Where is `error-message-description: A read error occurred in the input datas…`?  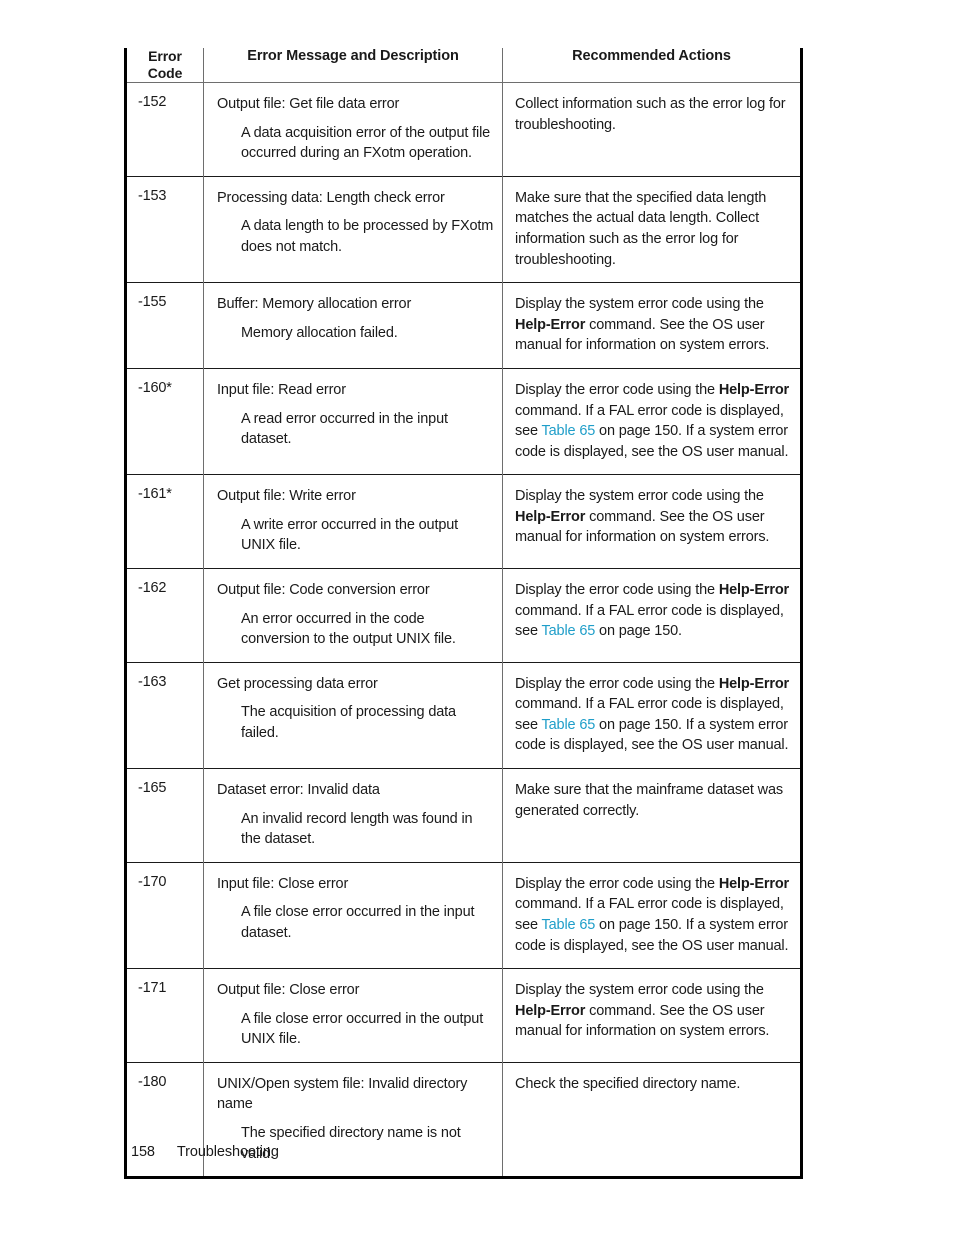 error-message-description: A read error occurred in the input datas… is located at coordinates (344, 429).